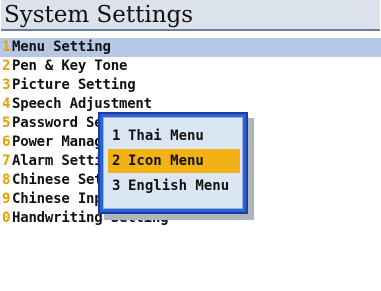  Describe the element at coordinates (82, 104) in the screenshot. I see `menu-item-label: Speech Adjustment` at that location.